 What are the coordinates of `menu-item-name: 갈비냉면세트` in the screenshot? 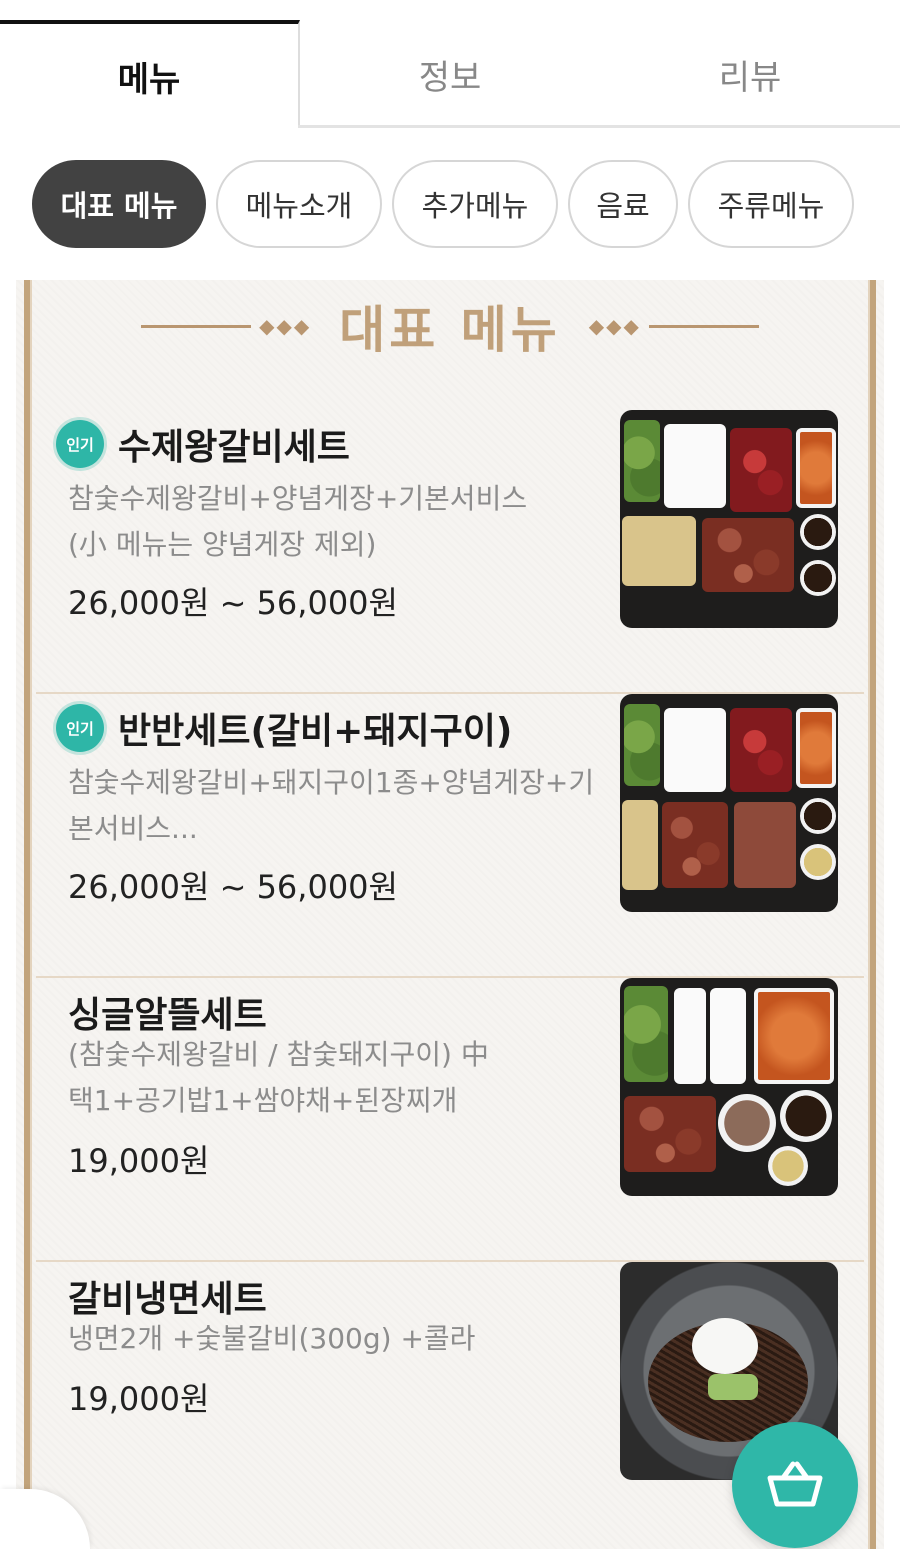 It's located at (167, 1299).